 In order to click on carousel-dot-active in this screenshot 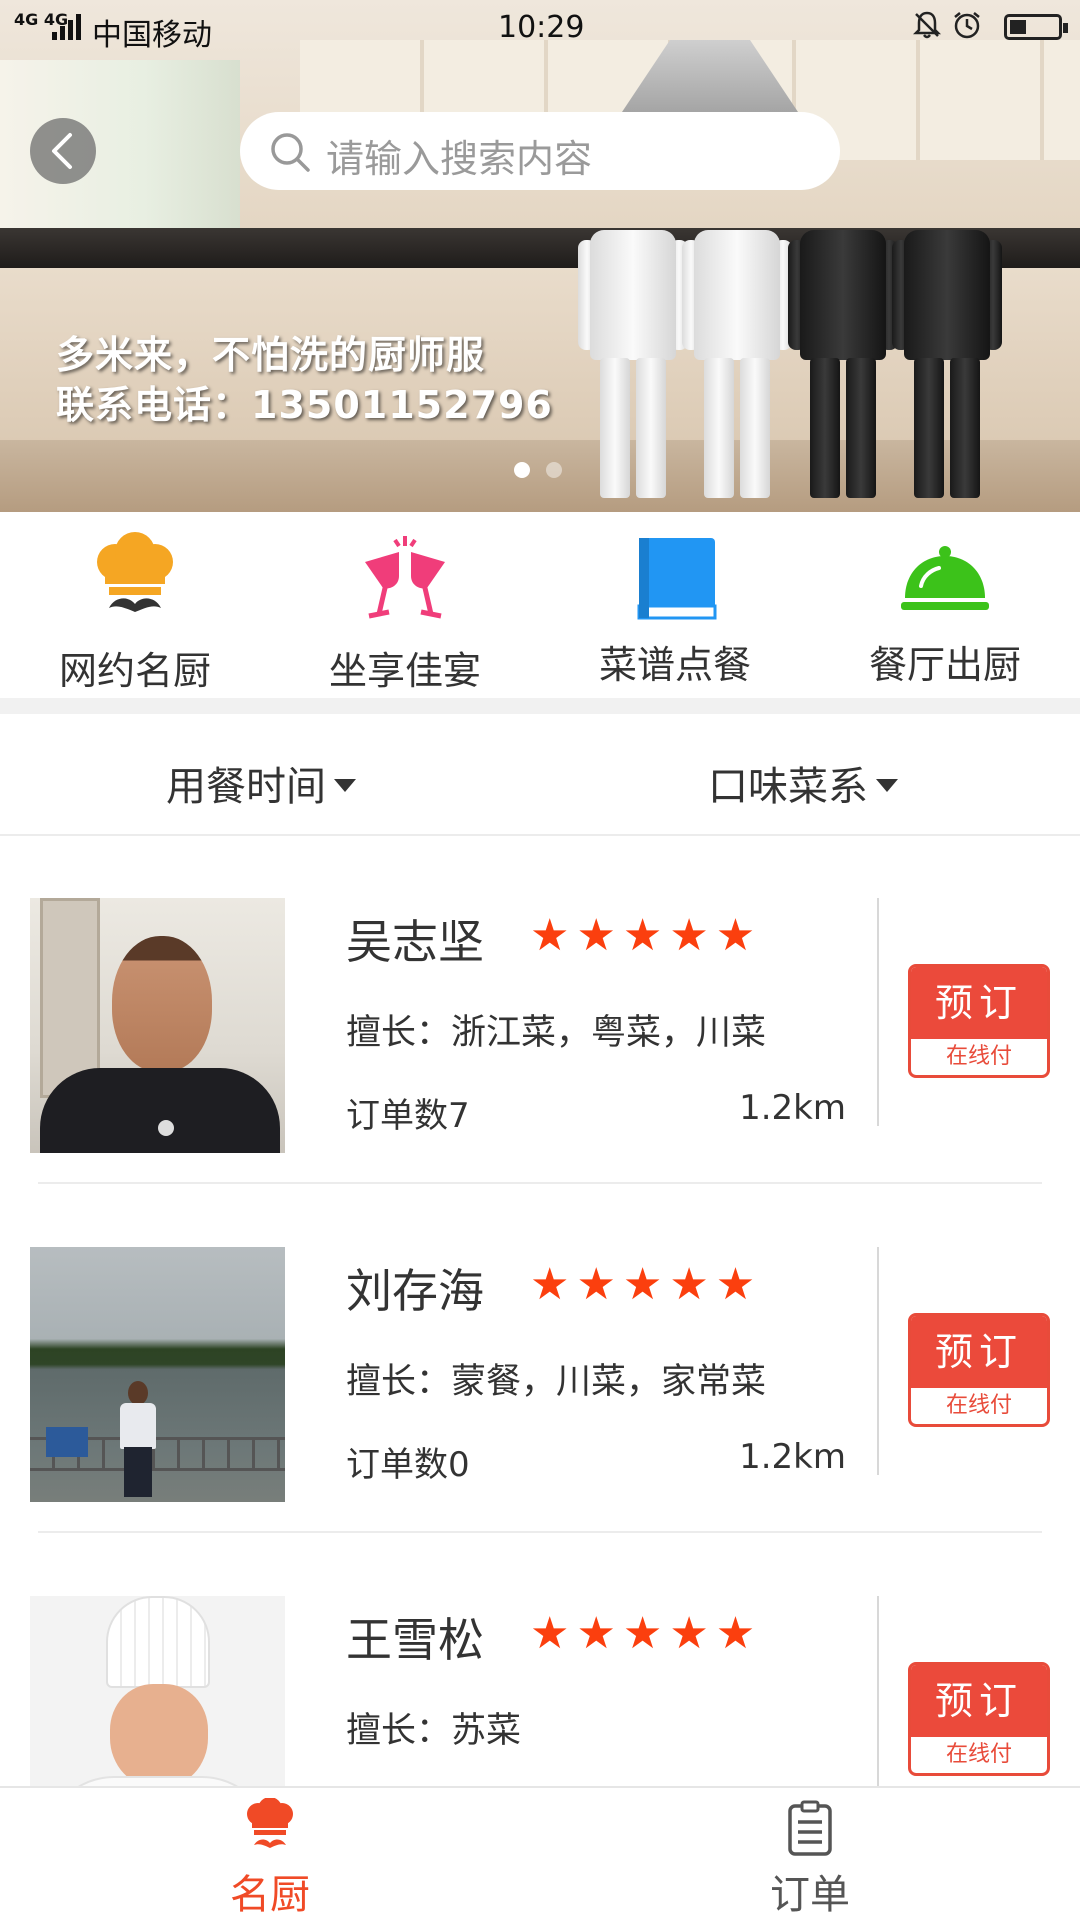, I will do `click(522, 470)`.